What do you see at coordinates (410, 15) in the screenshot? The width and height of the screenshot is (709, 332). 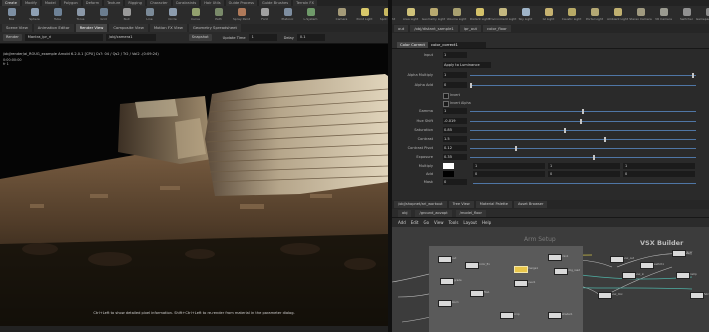 I see `shelf-tool-button: Area Light` at bounding box center [410, 15].